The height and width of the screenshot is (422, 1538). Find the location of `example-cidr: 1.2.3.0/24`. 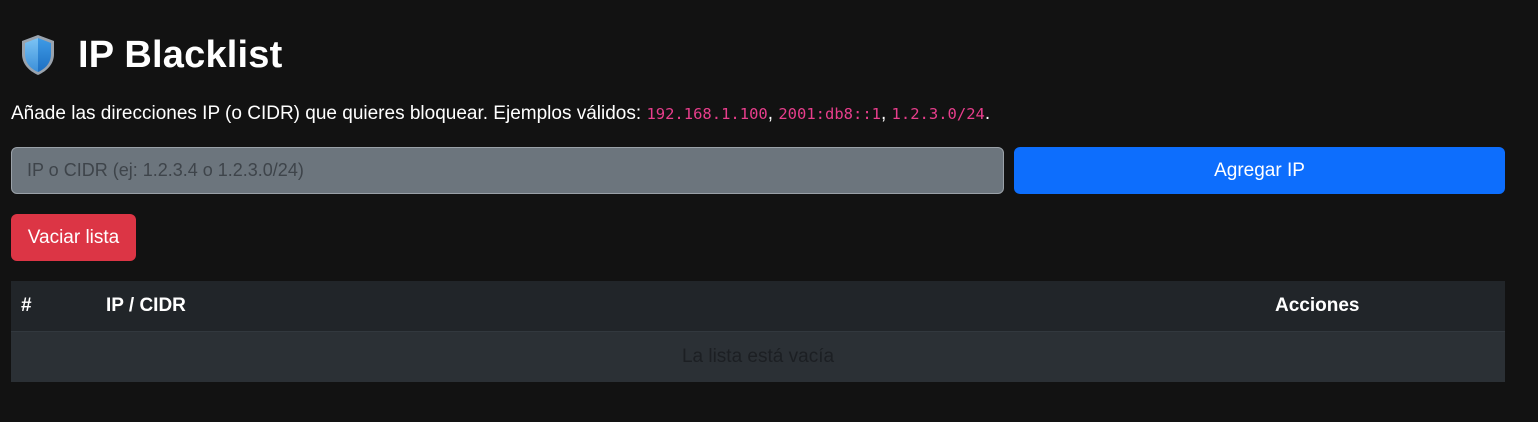

example-cidr: 1.2.3.0/24 is located at coordinates (938, 114).